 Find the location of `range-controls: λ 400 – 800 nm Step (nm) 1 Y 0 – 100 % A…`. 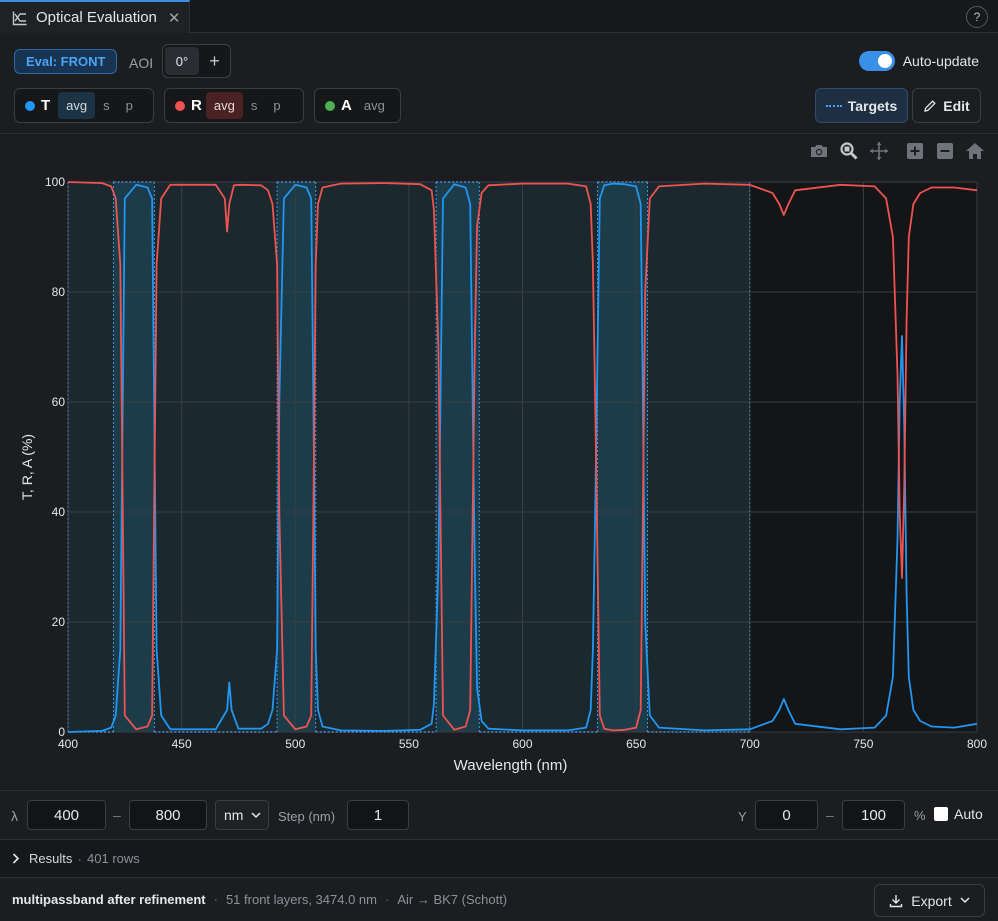

range-controls: λ 400 – 800 nm Step (nm) 1 Y 0 – 100 % A… is located at coordinates (499, 815).